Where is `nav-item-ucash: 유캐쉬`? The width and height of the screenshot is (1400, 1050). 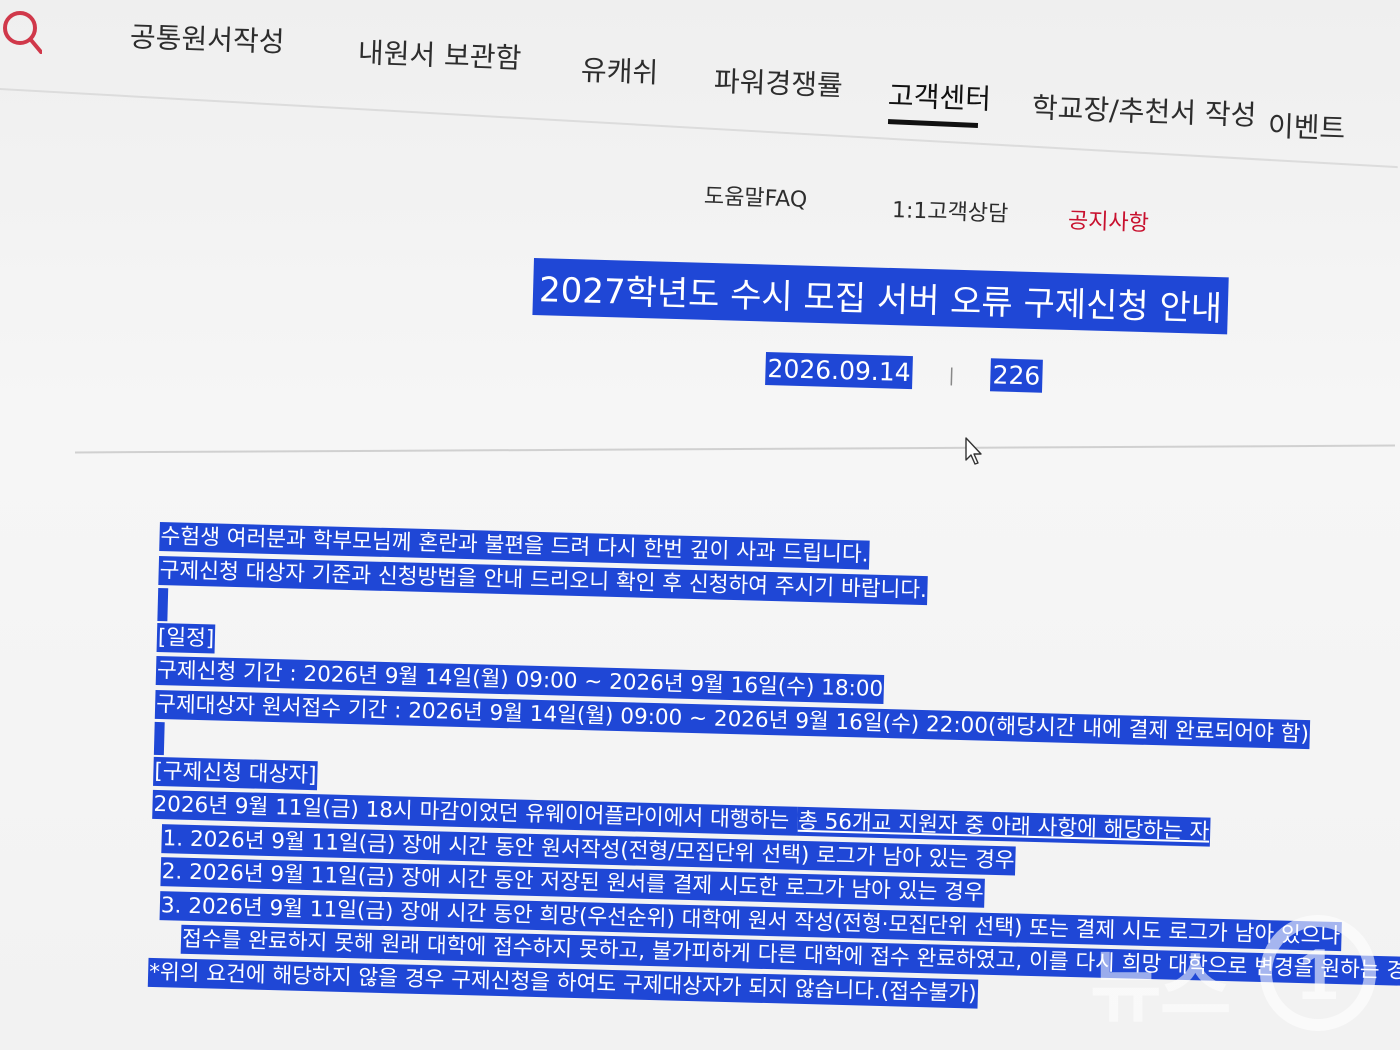 nav-item-ucash: 유캐쉬 is located at coordinates (619, 70).